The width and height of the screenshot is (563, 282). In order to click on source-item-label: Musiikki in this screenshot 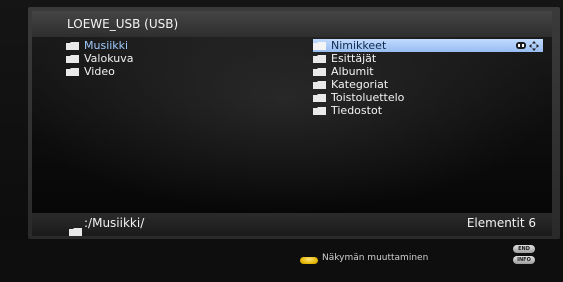, I will do `click(106, 45)`.